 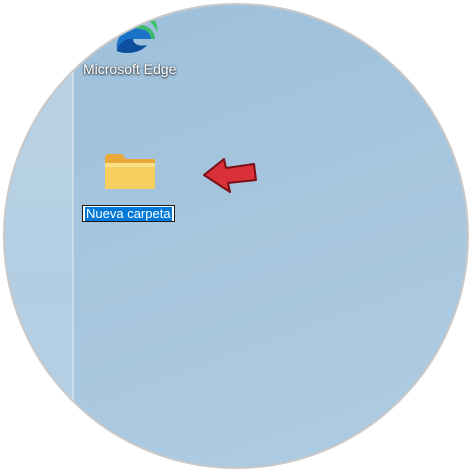 What do you see at coordinates (73, 236) in the screenshot?
I see `panel-divider` at bounding box center [73, 236].